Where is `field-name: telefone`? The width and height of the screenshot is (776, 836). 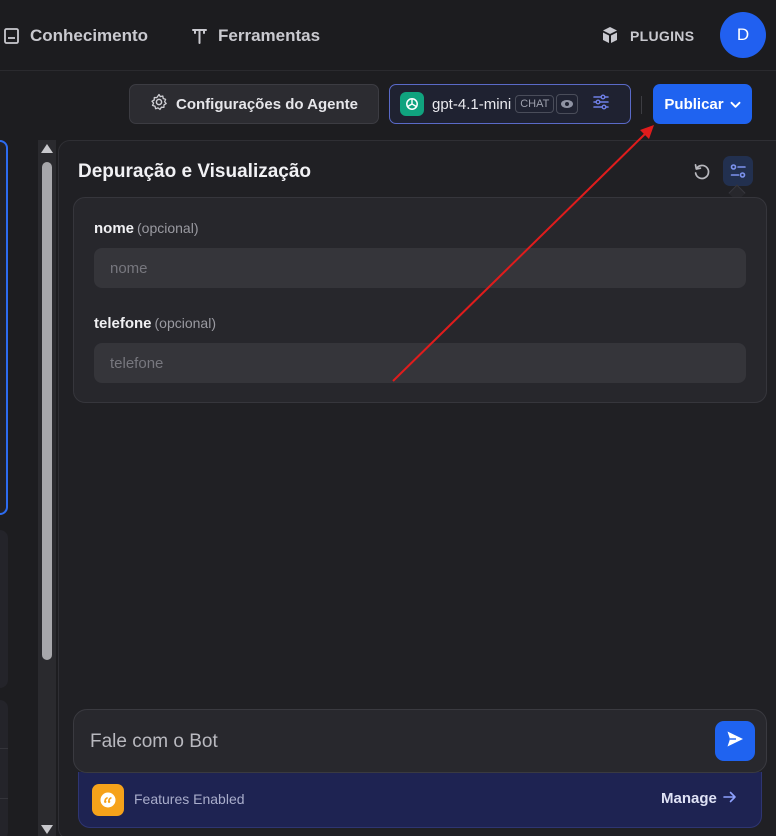 field-name: telefone is located at coordinates (123, 323).